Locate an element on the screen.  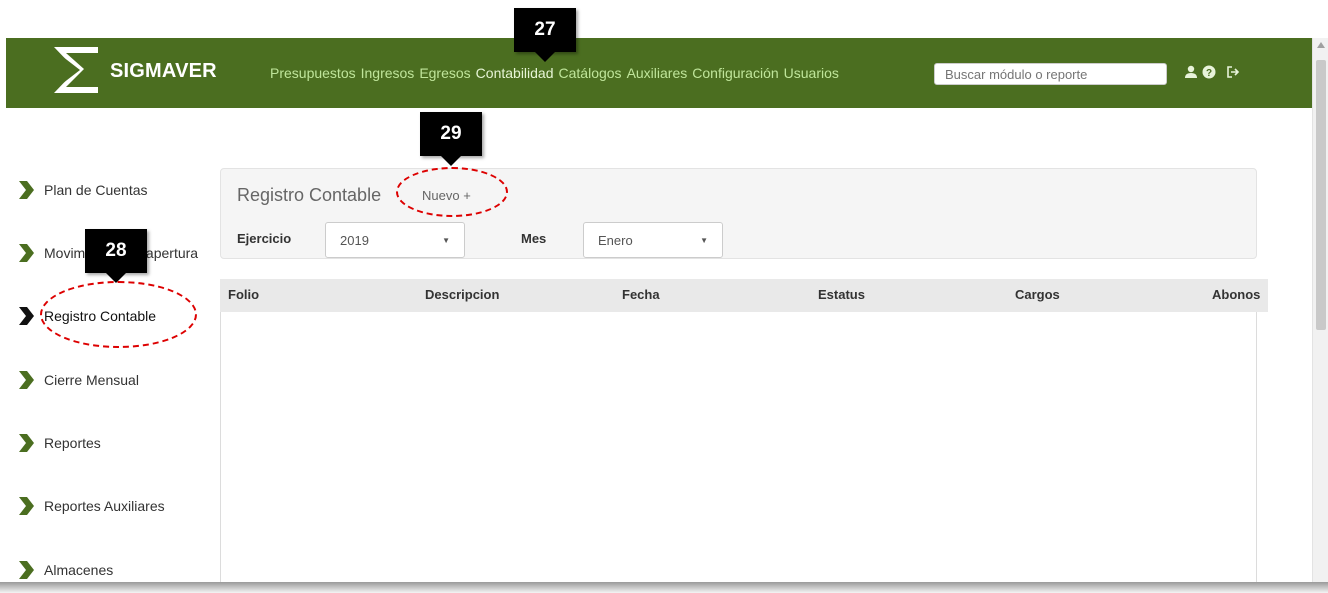
column-header-folio: Folio is located at coordinates (243, 294).